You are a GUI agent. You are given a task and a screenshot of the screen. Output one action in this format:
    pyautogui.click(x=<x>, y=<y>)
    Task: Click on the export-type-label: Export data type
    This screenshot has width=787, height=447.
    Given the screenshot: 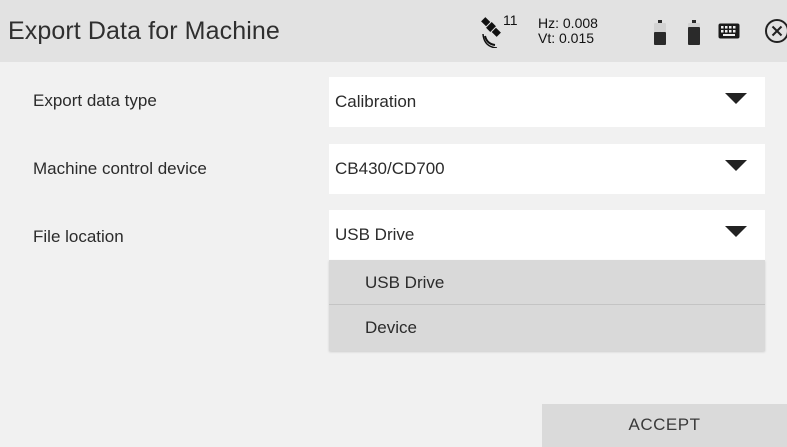 What is the action you would take?
    pyautogui.click(x=95, y=100)
    